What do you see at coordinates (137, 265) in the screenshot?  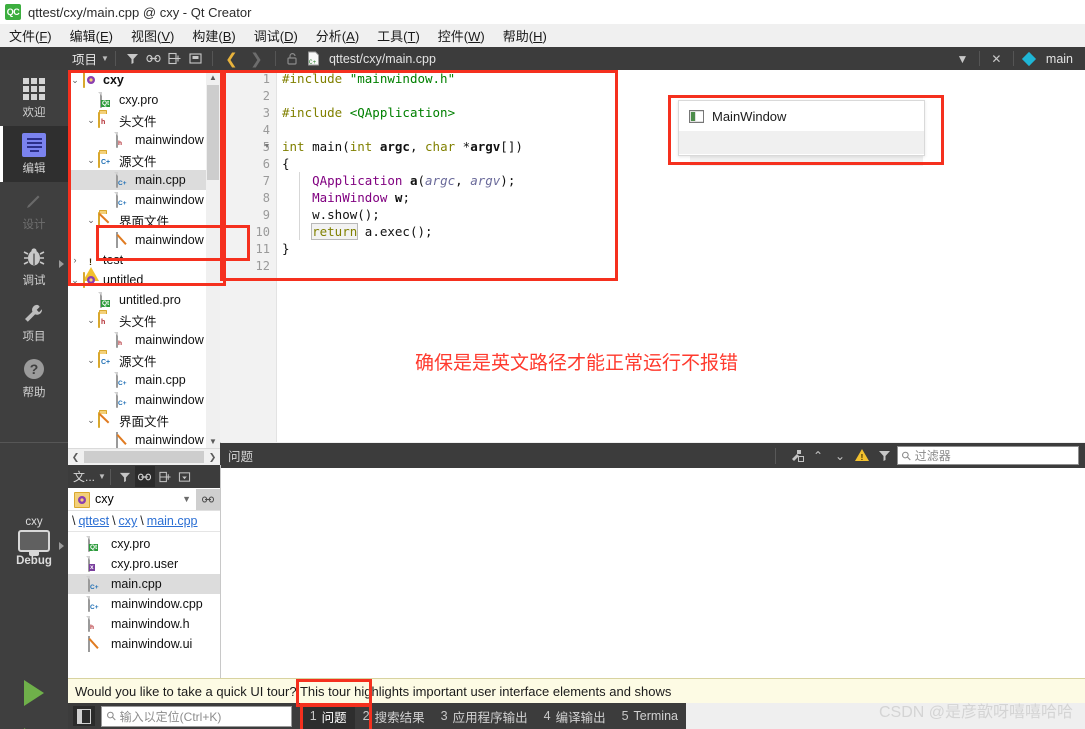 I see `tree-project-test: › test` at bounding box center [137, 265].